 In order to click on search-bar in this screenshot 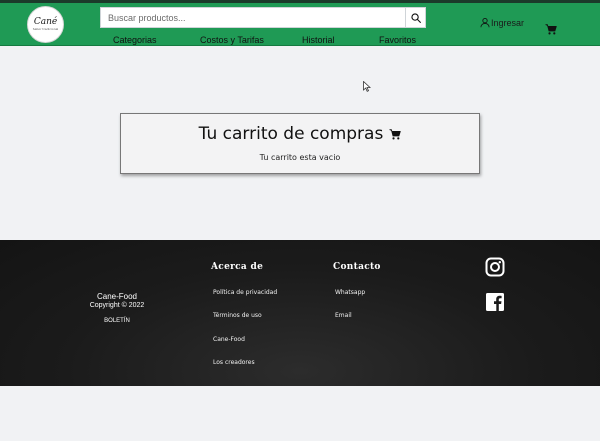, I will do `click(263, 17)`.